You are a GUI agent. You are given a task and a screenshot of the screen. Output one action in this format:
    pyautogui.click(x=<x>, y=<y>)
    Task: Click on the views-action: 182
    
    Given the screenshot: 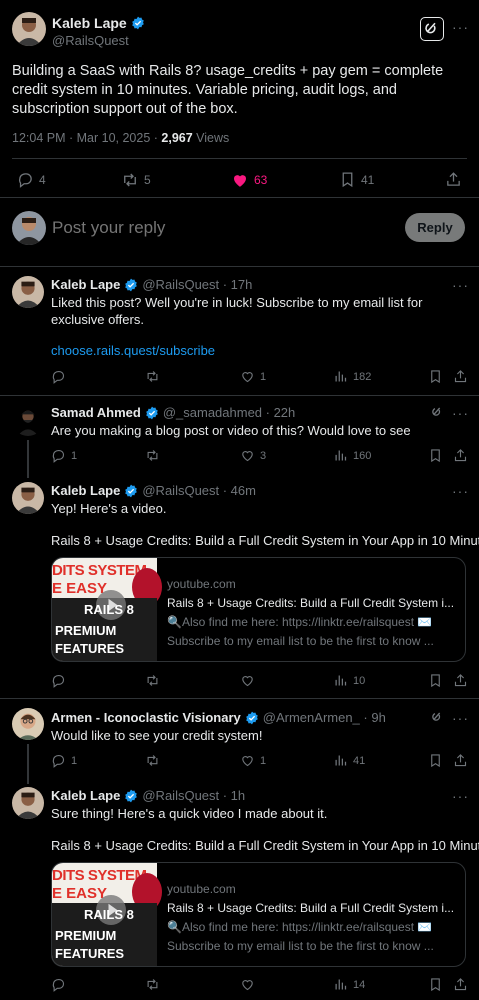 What is the action you would take?
    pyautogui.click(x=352, y=376)
    